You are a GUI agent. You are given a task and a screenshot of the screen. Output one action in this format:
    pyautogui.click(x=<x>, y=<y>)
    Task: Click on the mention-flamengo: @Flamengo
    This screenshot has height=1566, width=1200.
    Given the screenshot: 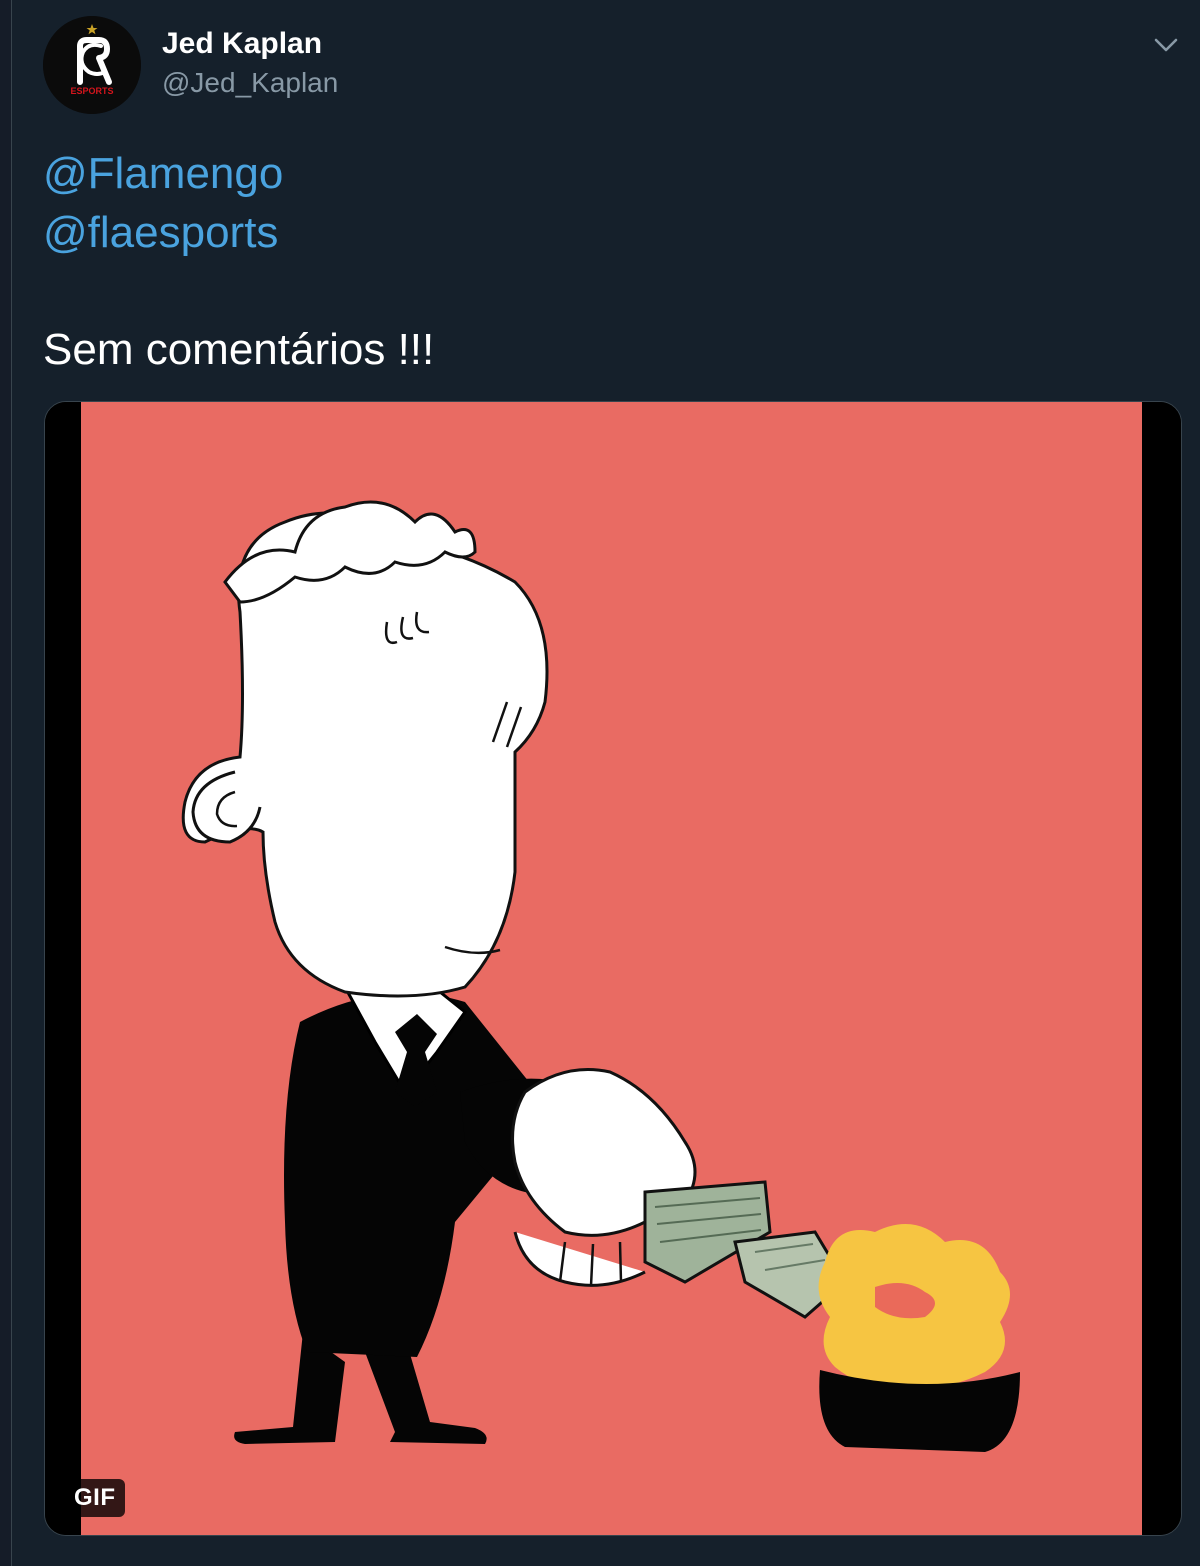 What is the action you would take?
    pyautogui.click(x=603, y=173)
    